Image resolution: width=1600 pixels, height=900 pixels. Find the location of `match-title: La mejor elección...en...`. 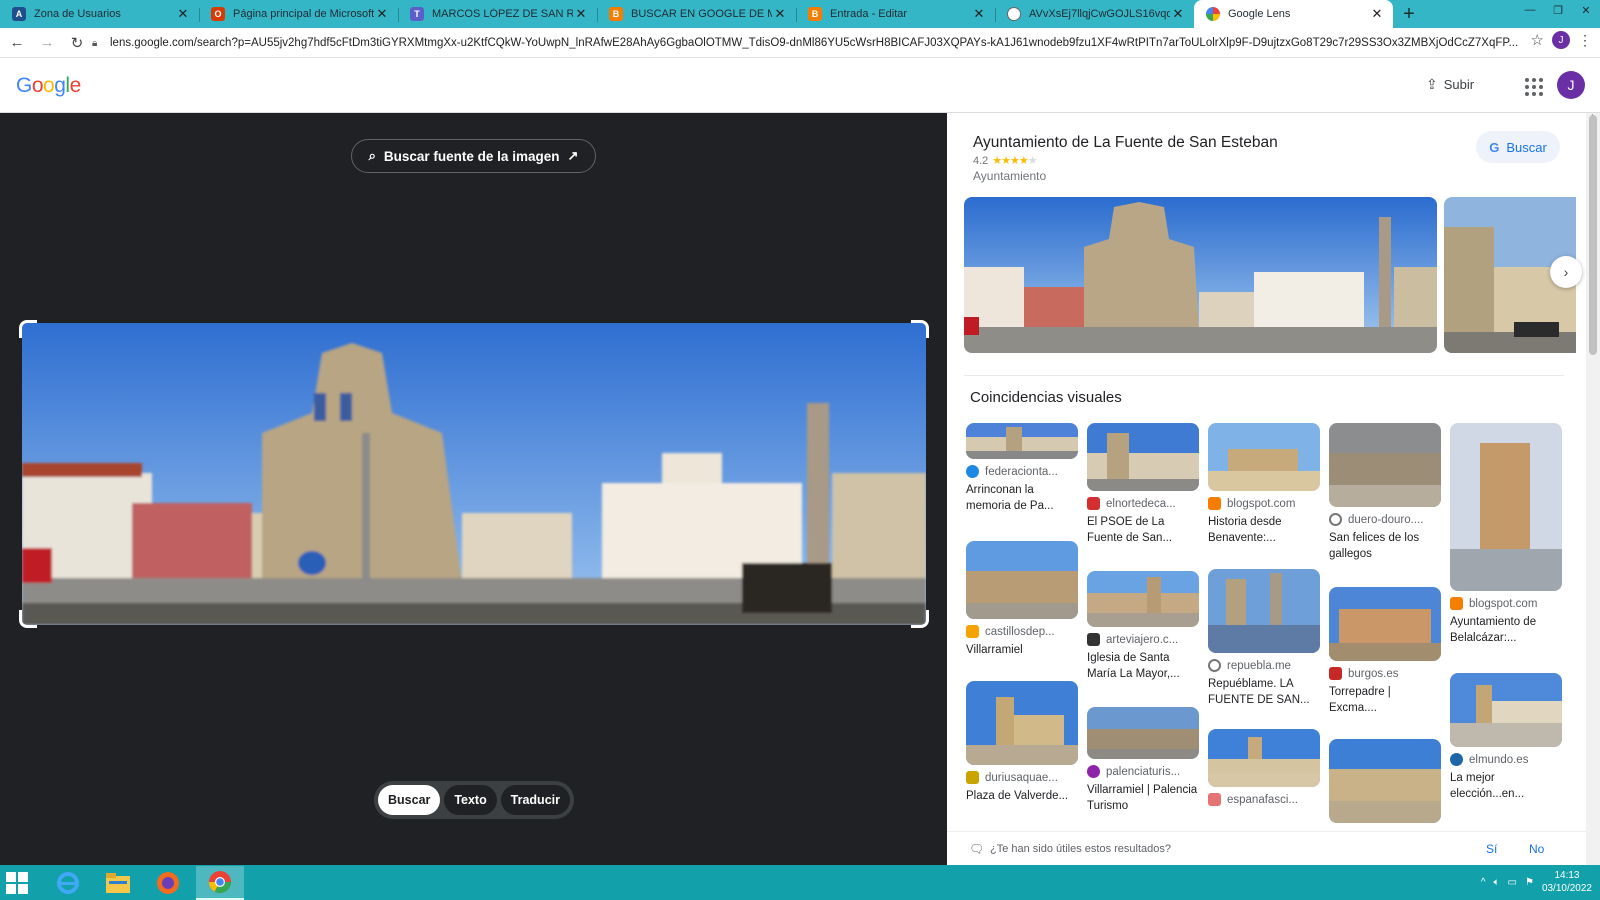

match-title: La mejor elección...en... is located at coordinates (1506, 786).